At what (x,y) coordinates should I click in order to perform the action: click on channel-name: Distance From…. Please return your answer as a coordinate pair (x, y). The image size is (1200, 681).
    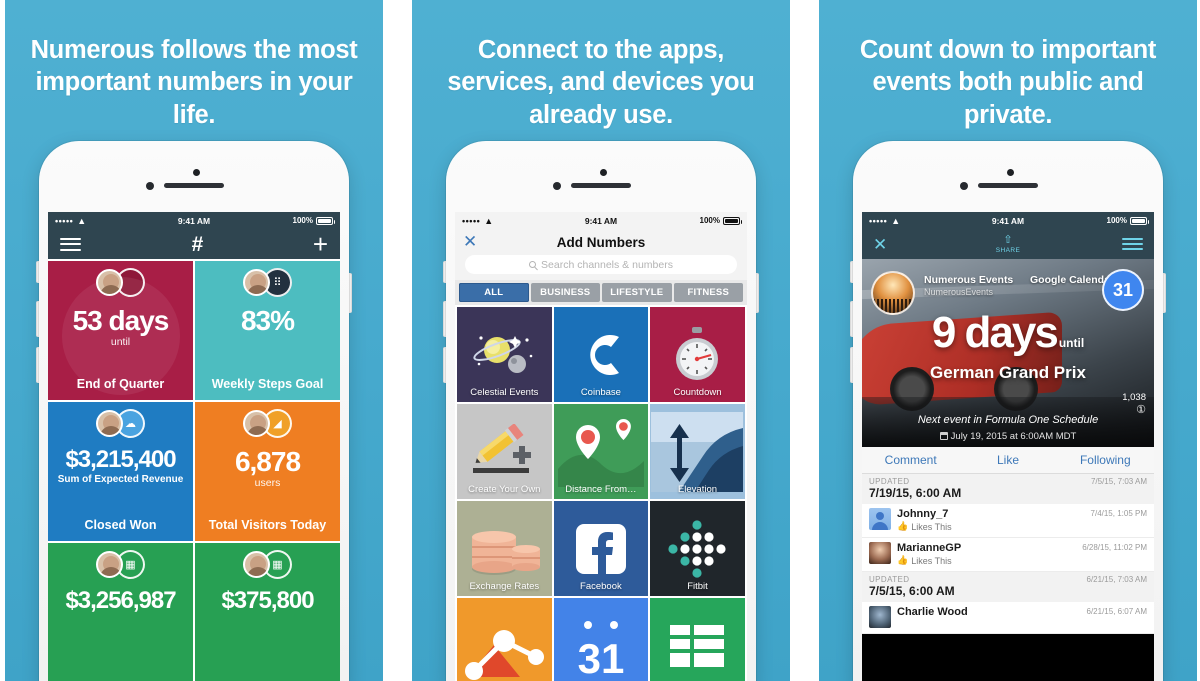
    Looking at the image, I should click on (601, 489).